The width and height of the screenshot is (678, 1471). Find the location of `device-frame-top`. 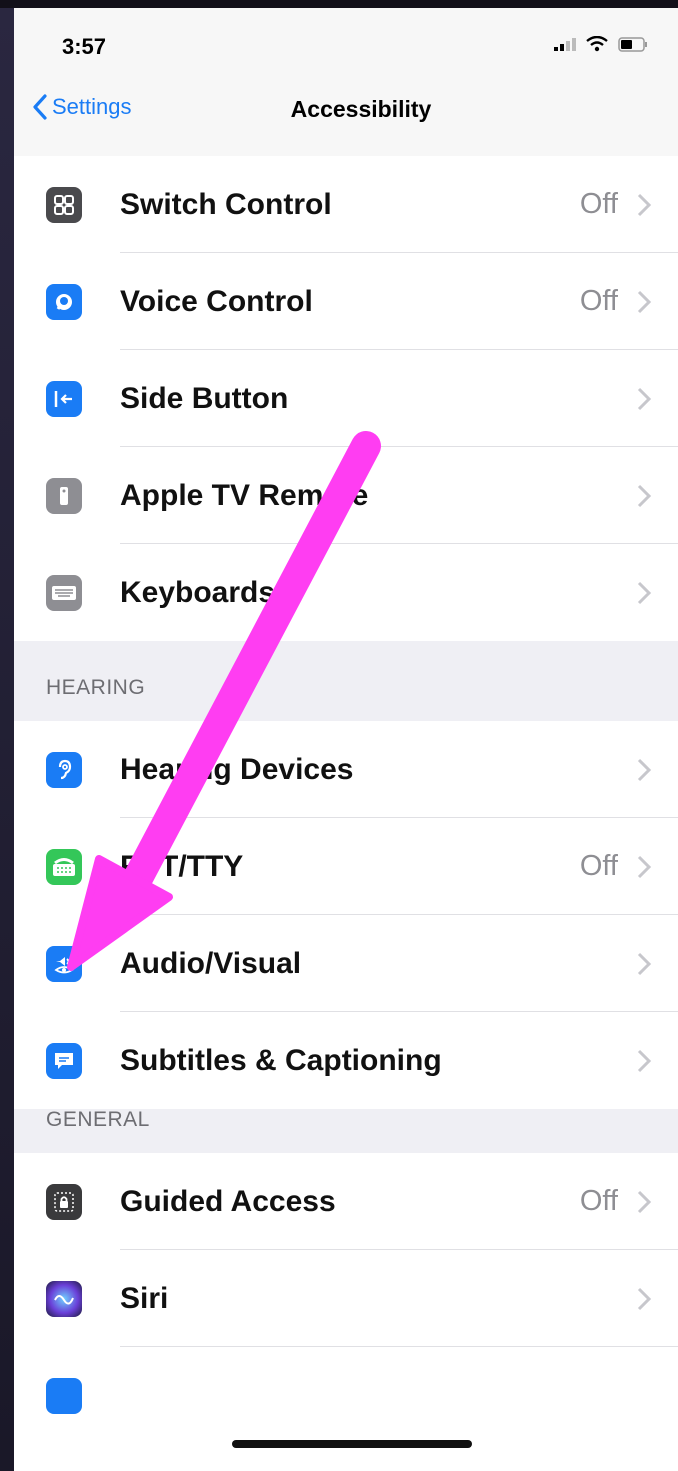

device-frame-top is located at coordinates (339, 4).